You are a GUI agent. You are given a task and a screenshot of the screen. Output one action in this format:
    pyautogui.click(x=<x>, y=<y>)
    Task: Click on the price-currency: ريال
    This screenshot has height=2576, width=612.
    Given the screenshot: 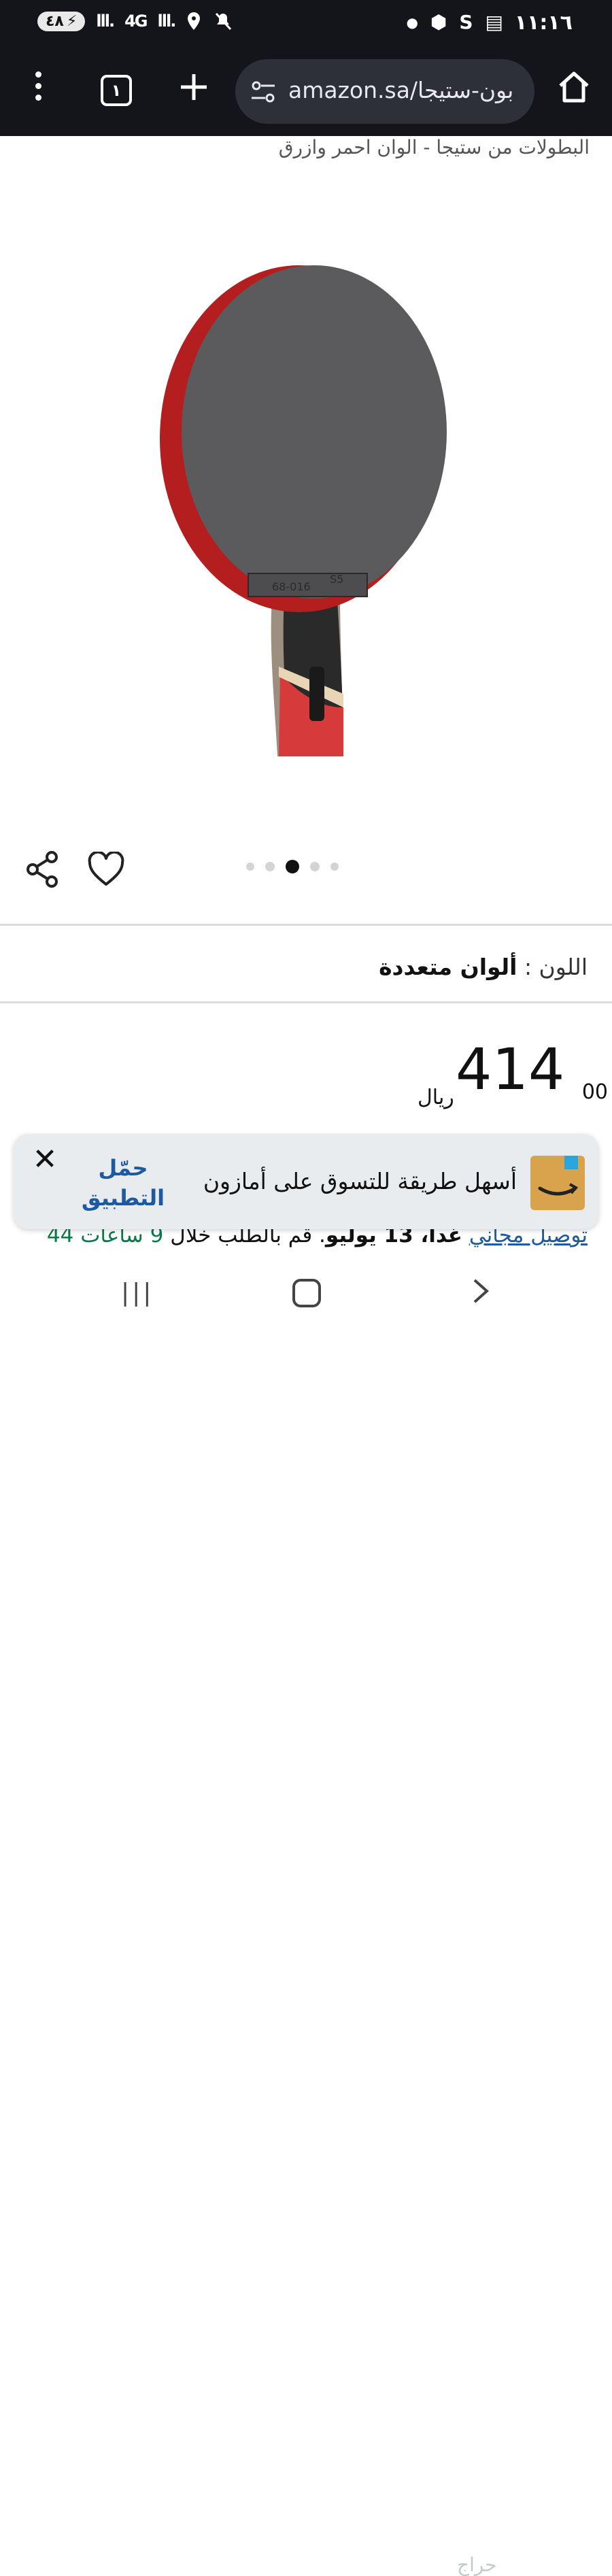 What is the action you would take?
    pyautogui.click(x=436, y=1097)
    